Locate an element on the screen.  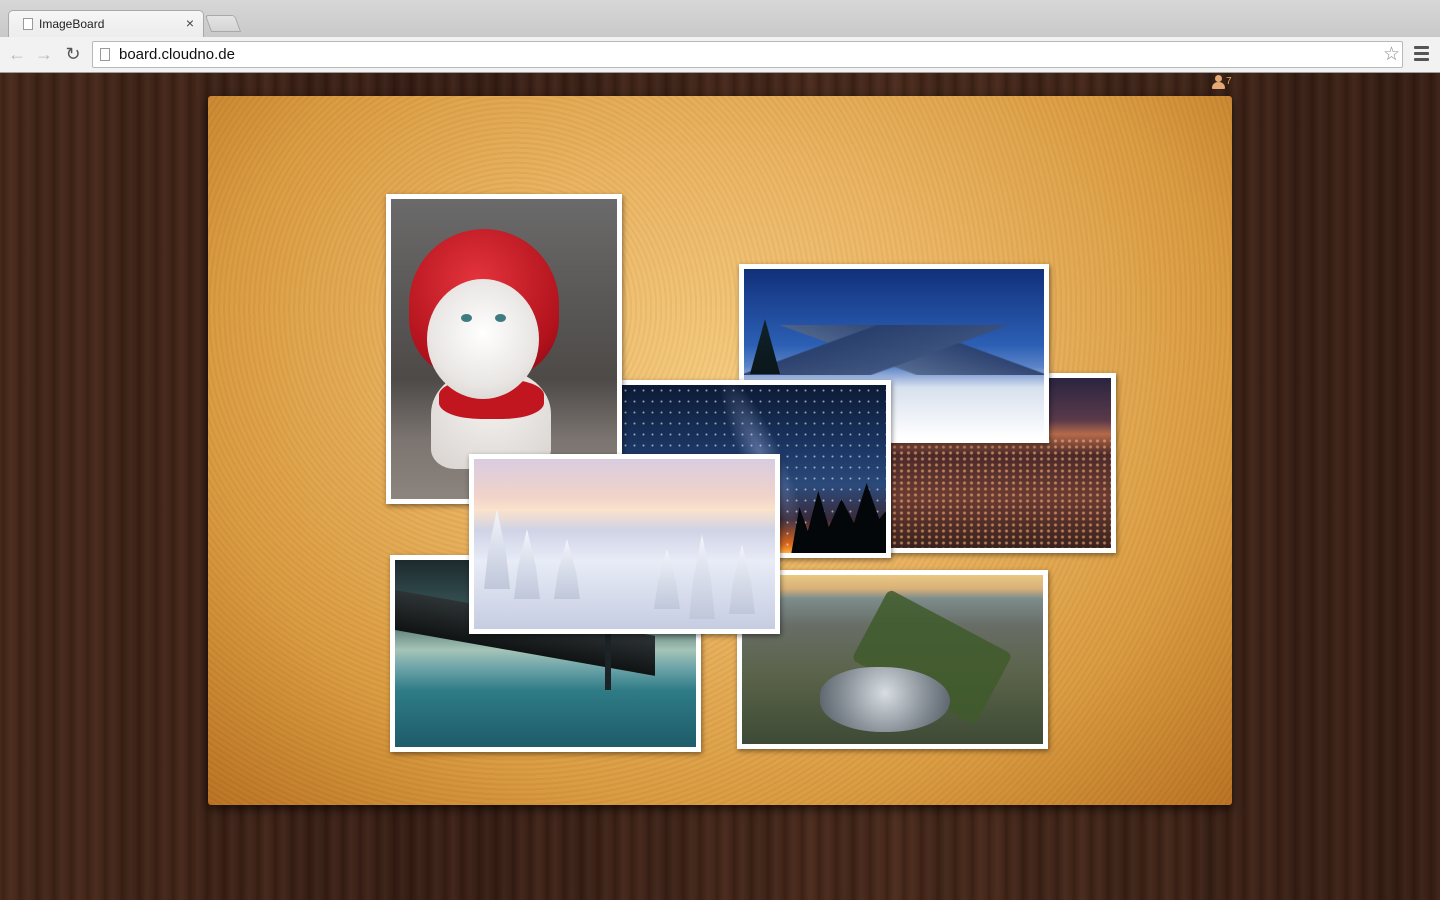
tab-title: ImageBoard is located at coordinates (72, 24).